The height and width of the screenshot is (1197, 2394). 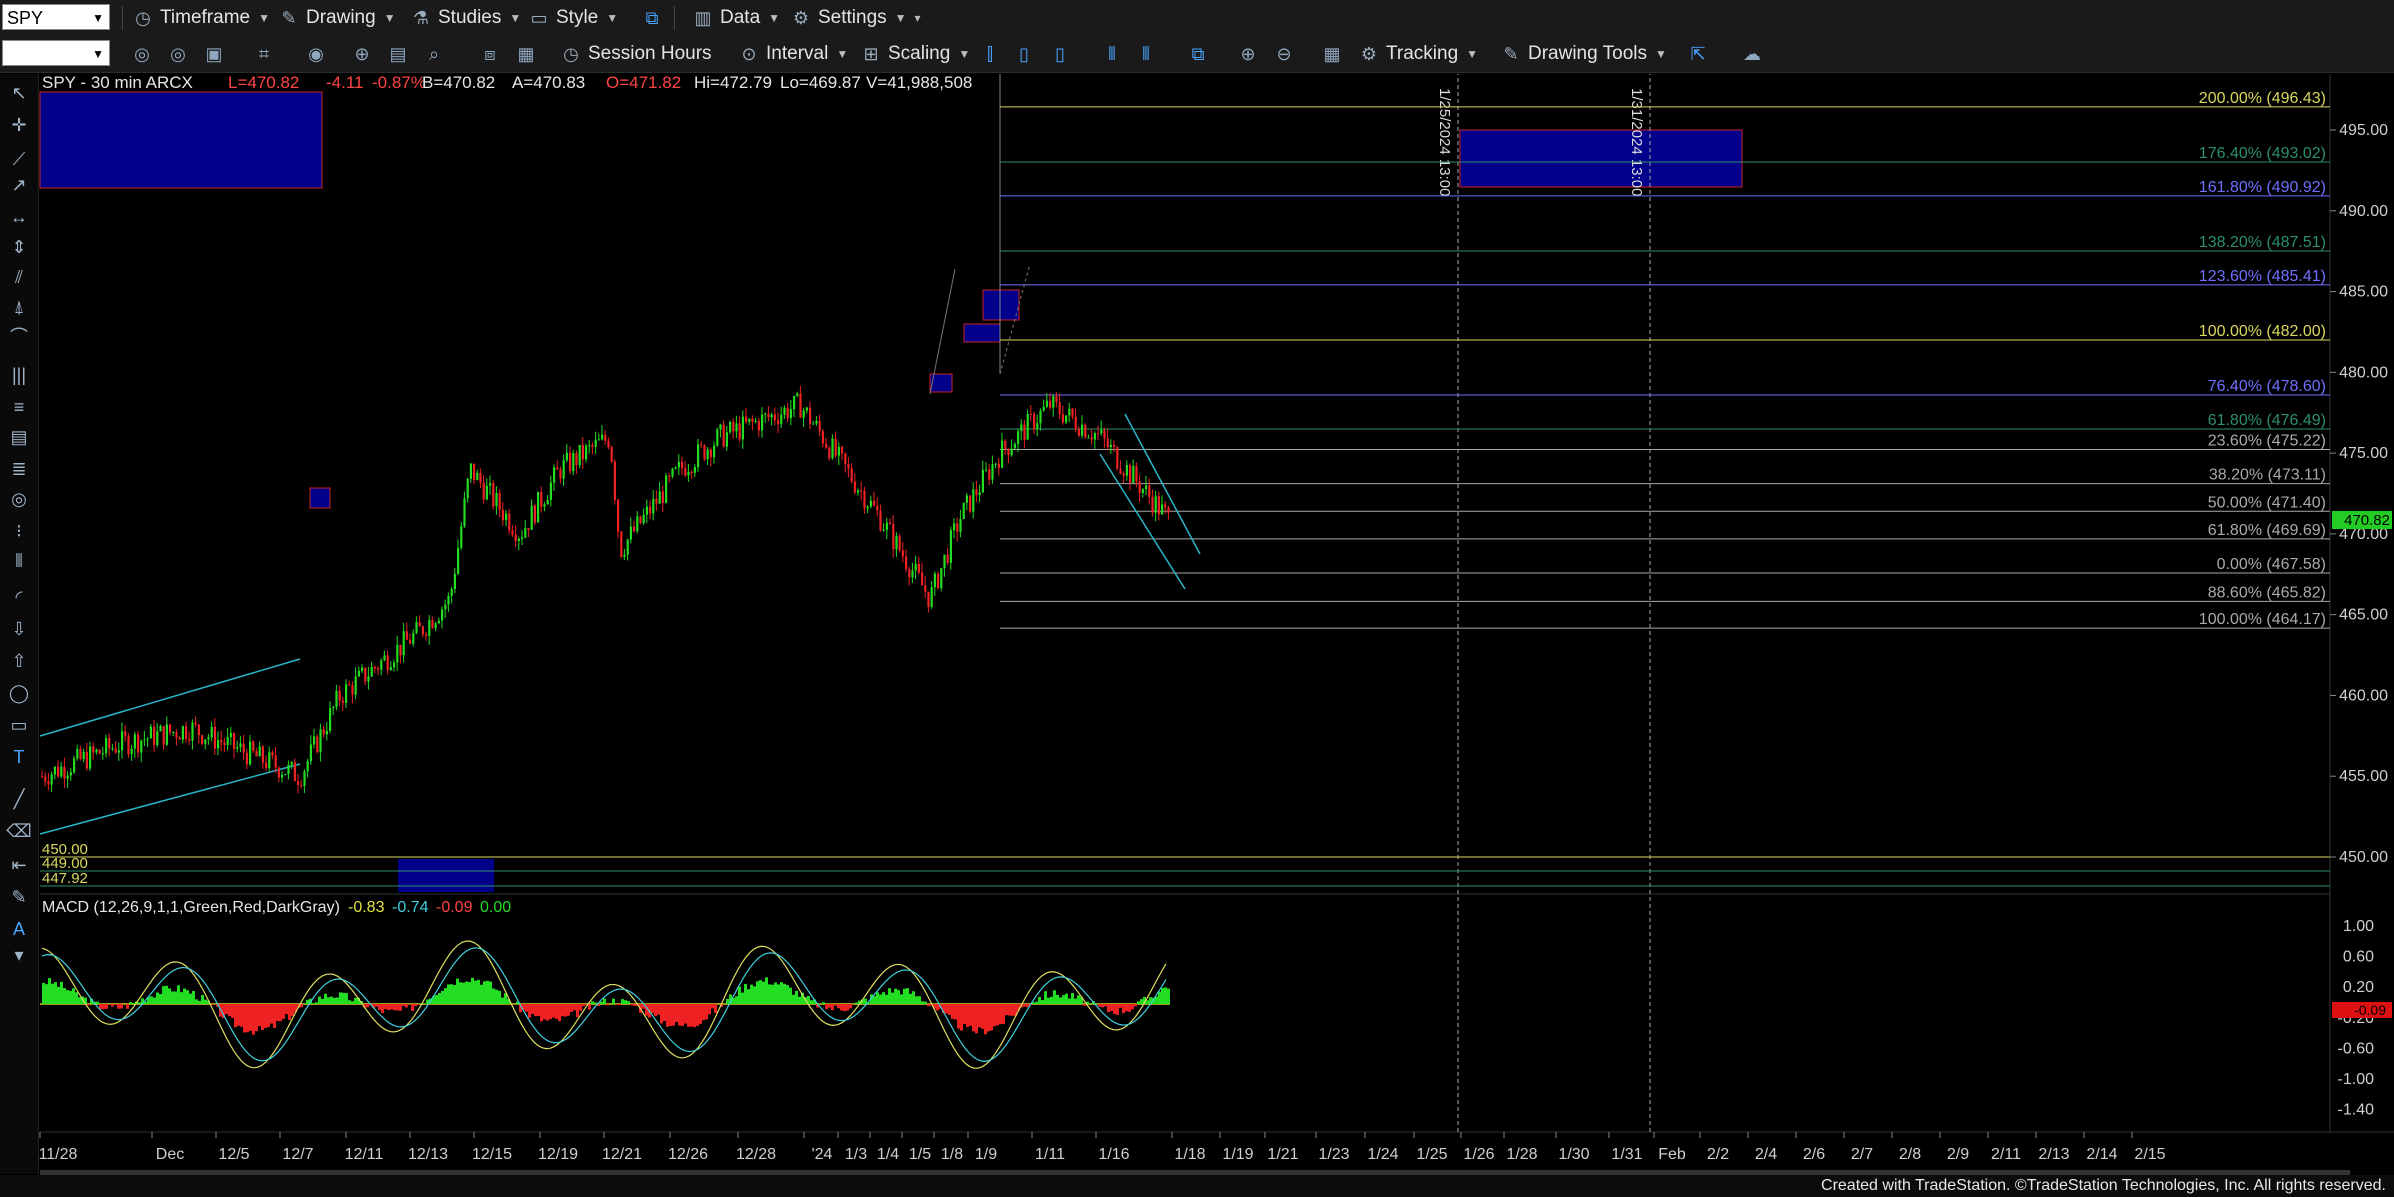 I want to click on chat-icon: ☁, so click(x=1752, y=54).